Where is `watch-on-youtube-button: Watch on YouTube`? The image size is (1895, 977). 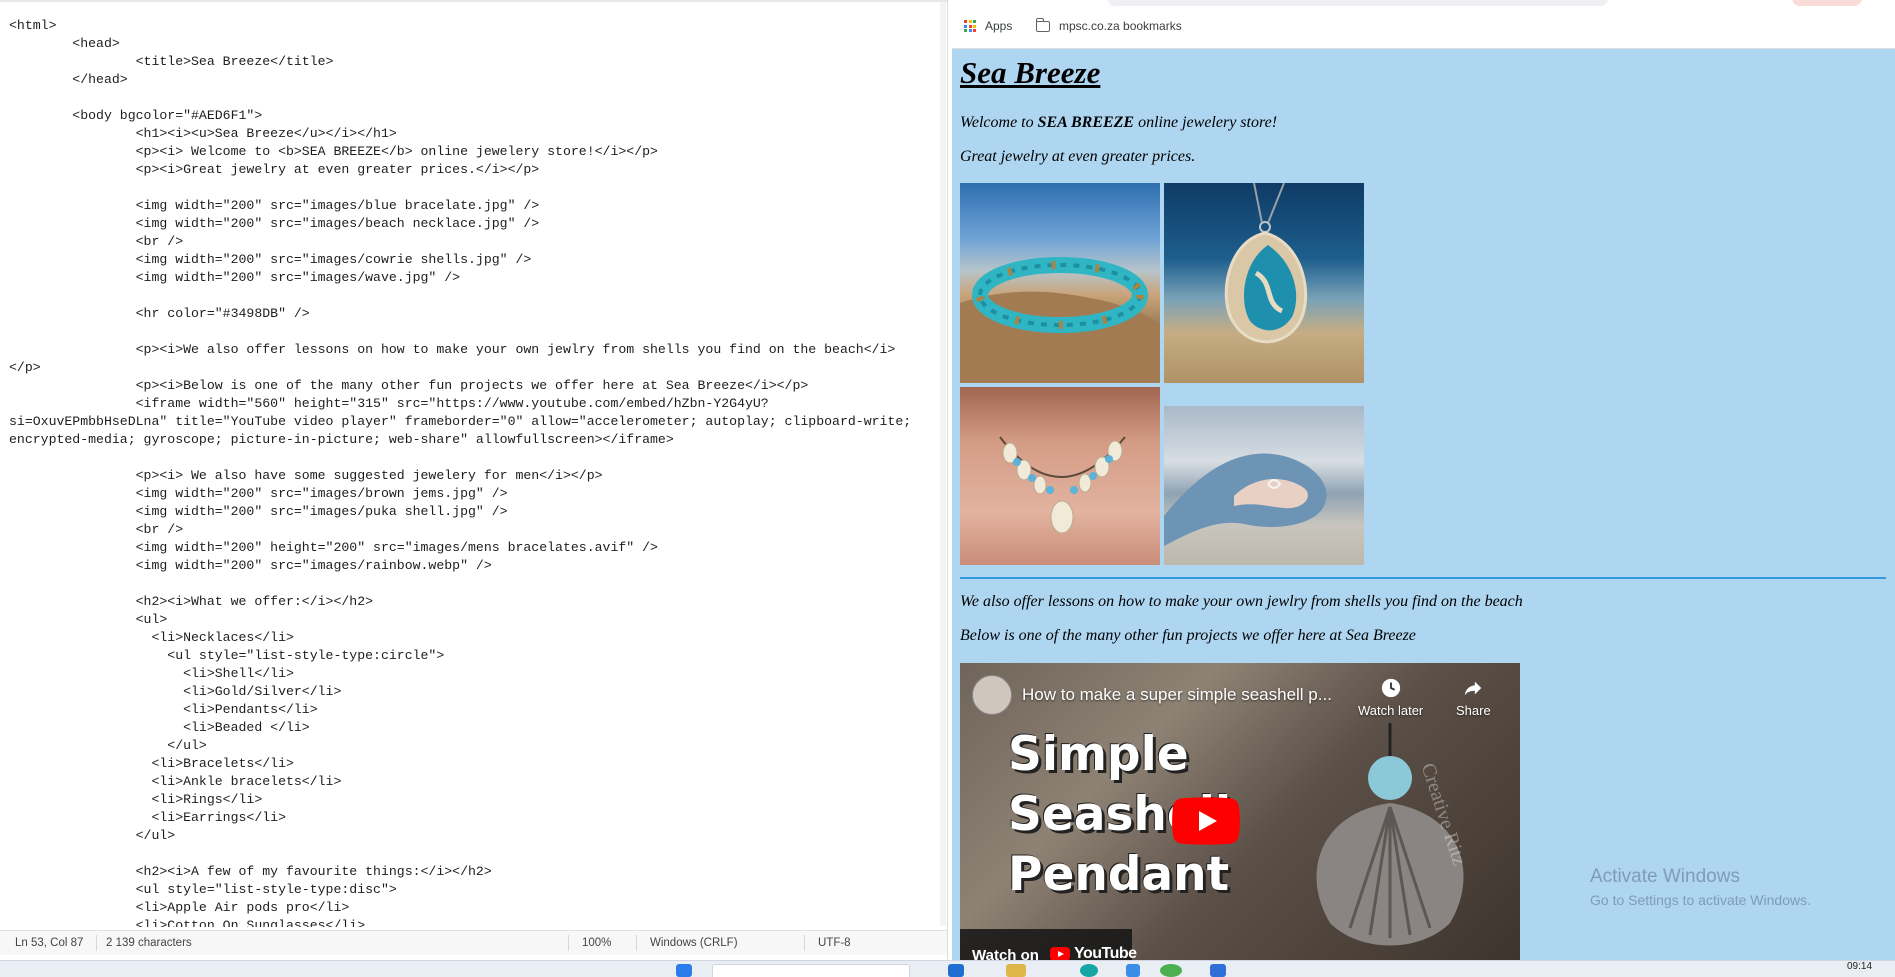 watch-on-youtube-button: Watch on YouTube is located at coordinates (1048, 944).